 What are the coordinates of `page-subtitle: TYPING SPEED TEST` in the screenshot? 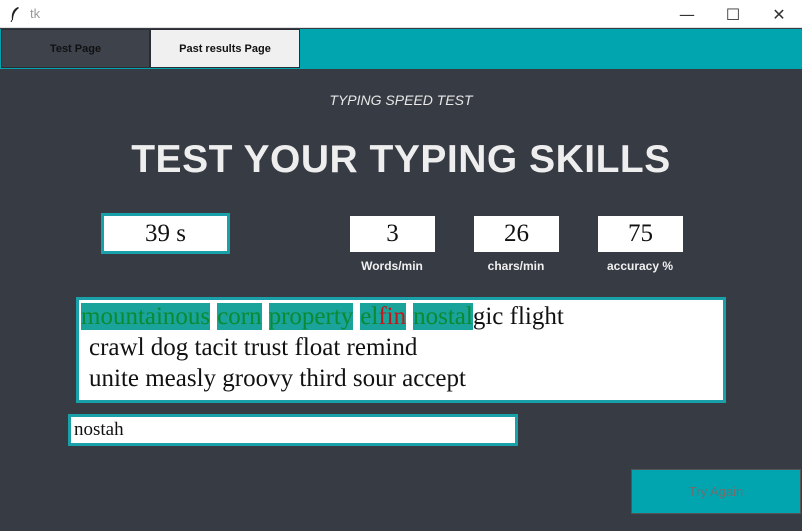 It's located at (401, 100).